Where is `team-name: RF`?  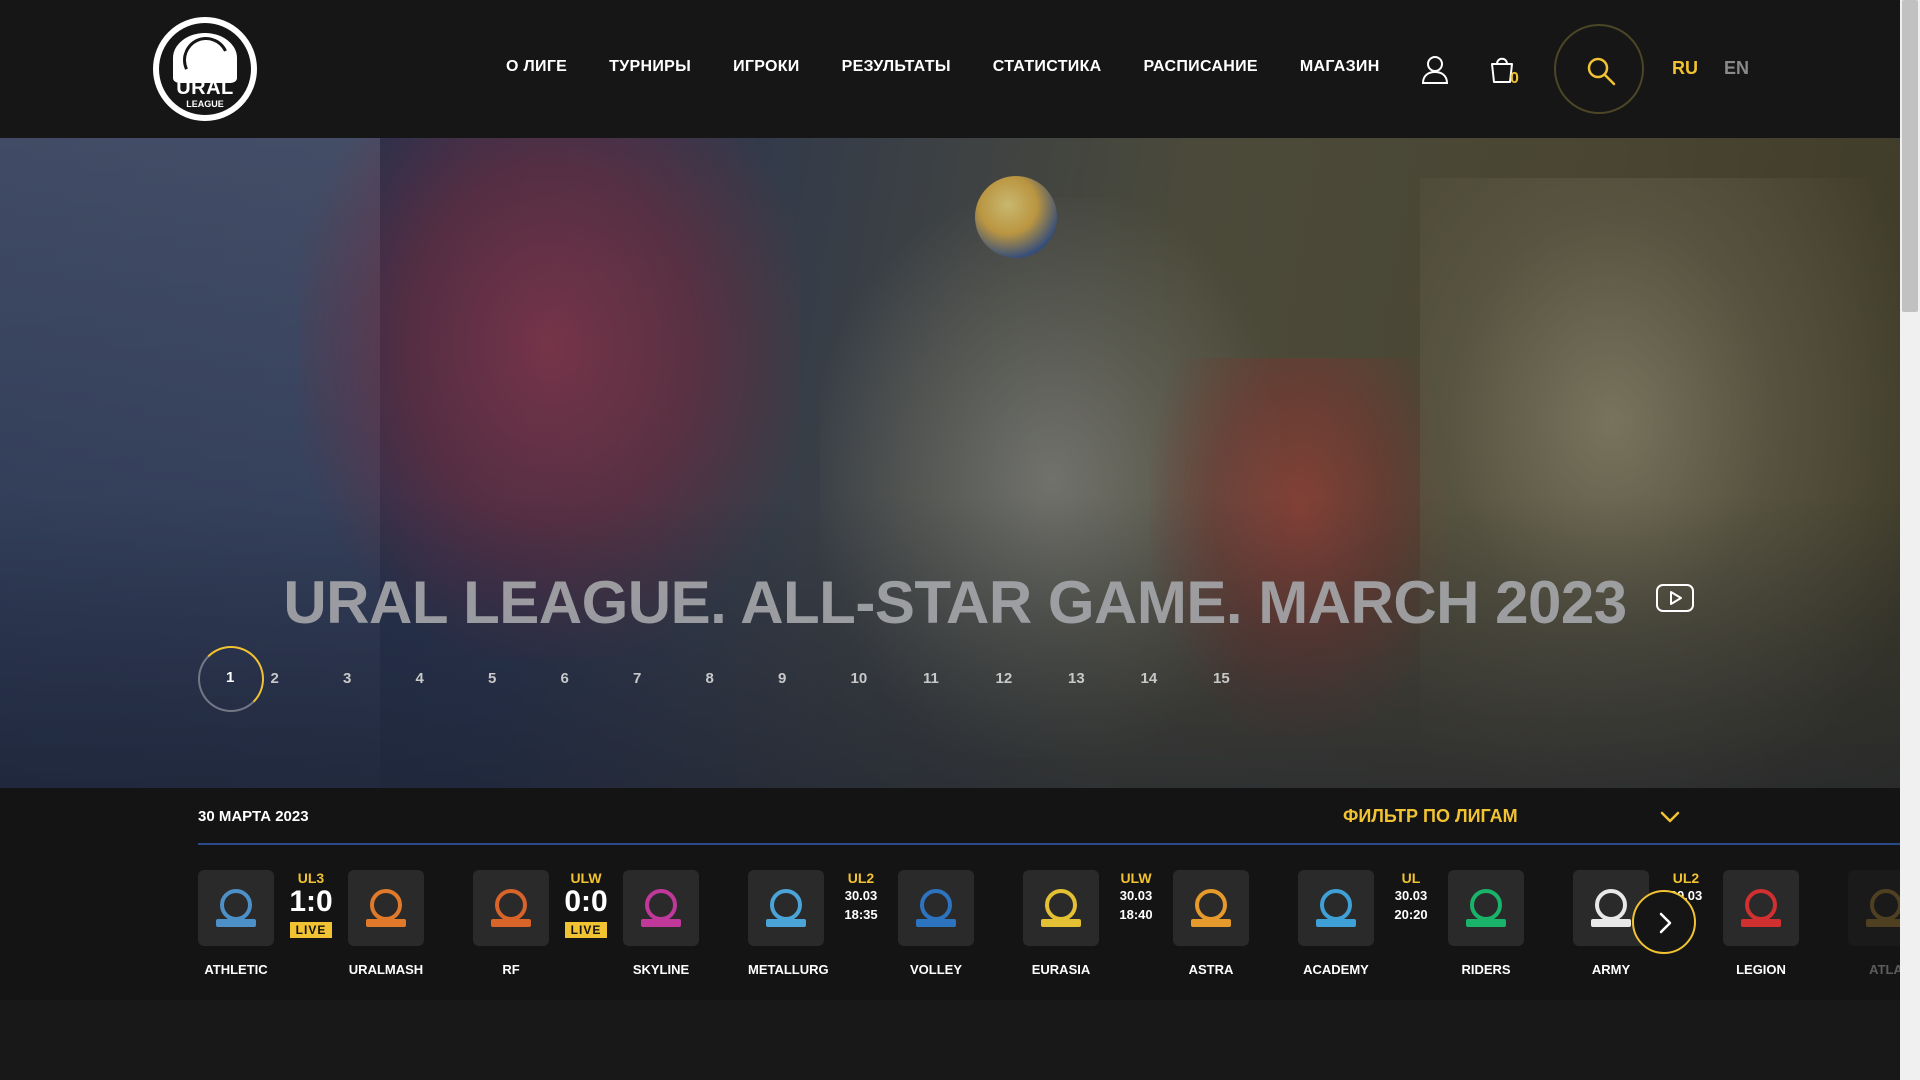
team-name: RF is located at coordinates (511, 969).